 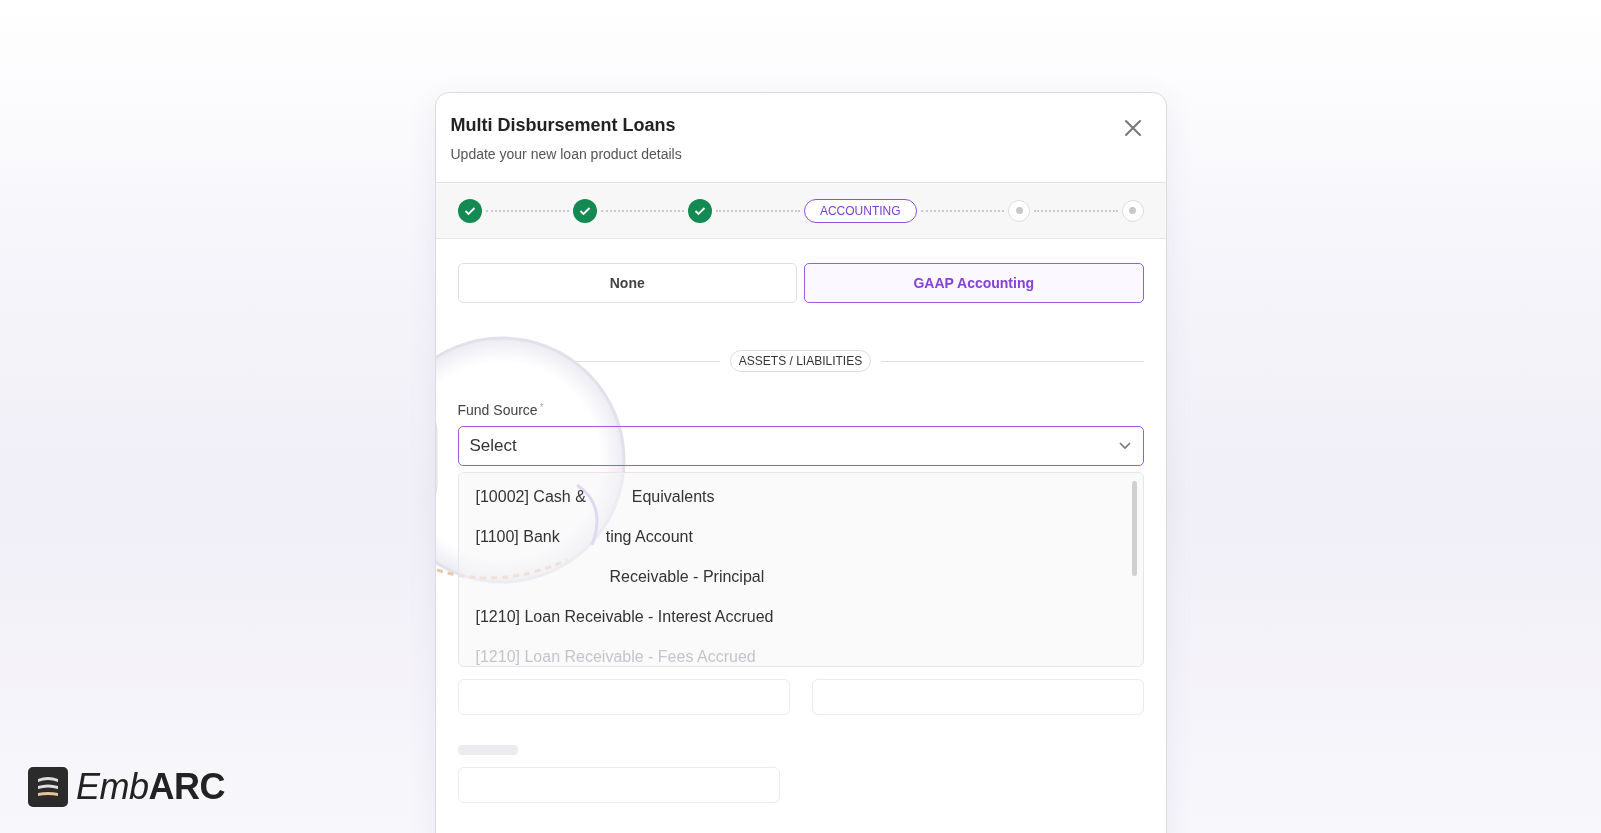 I want to click on brand-name: EmbARC, so click(x=151, y=787).